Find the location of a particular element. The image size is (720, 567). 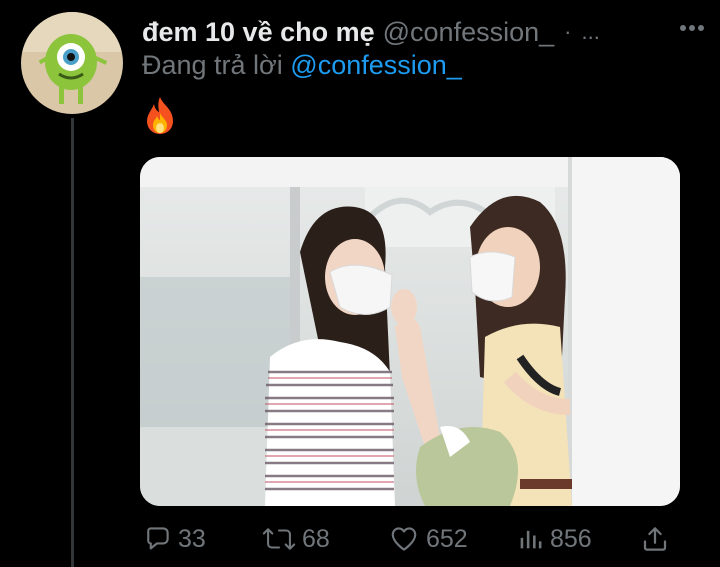

retweet-icon is located at coordinates (279, 539).